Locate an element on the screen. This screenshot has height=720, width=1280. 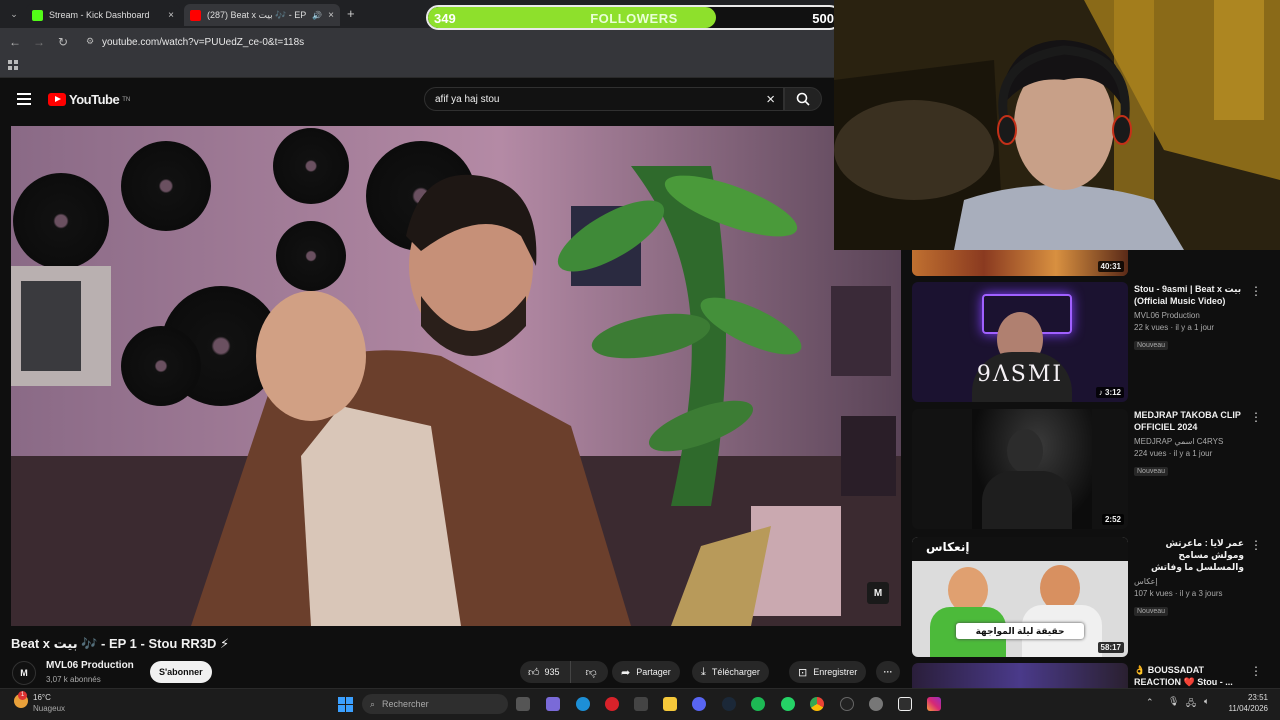
recommendation-channel: MVL06 Production is located at coordinates (1189, 316).